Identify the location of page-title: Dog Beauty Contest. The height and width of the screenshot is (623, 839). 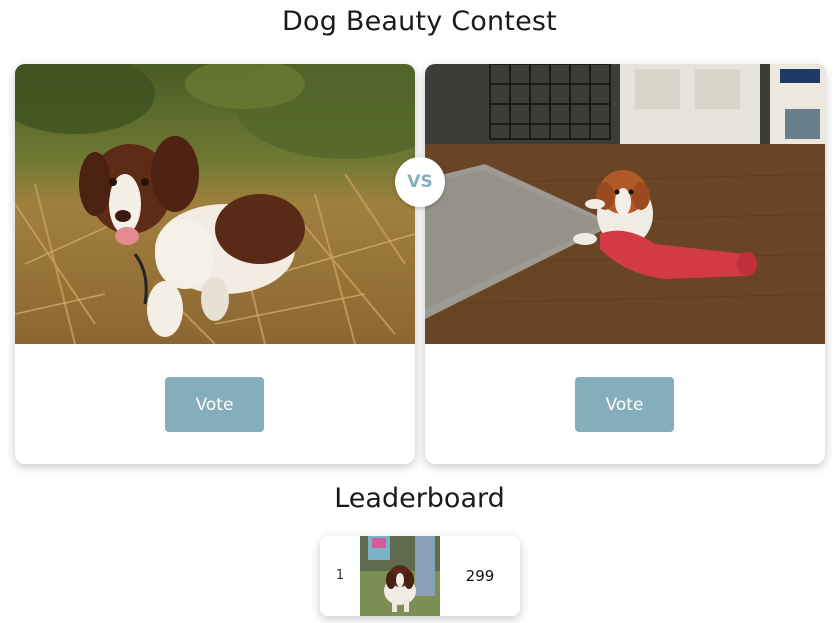
(419, 21).